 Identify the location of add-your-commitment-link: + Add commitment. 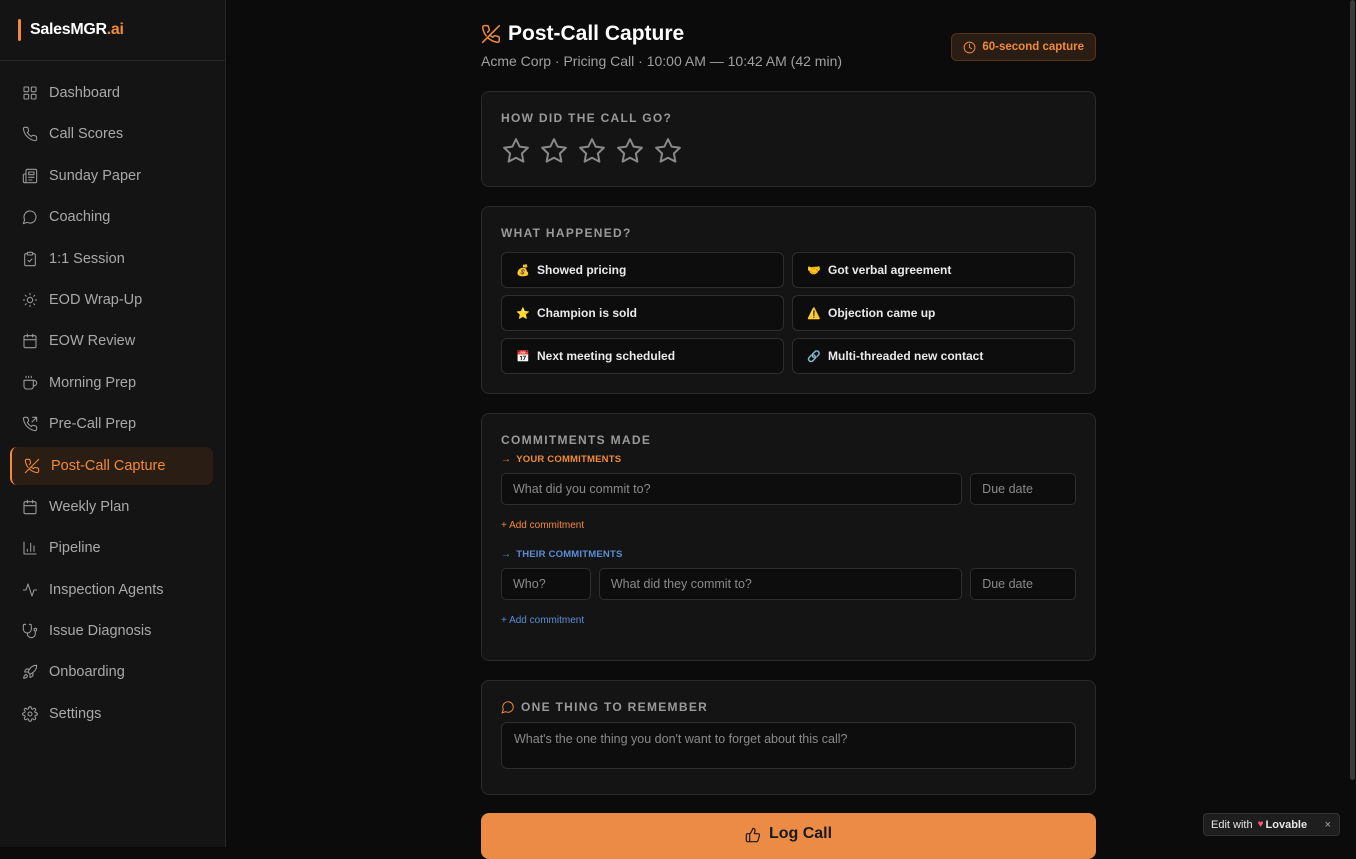
(788, 525).